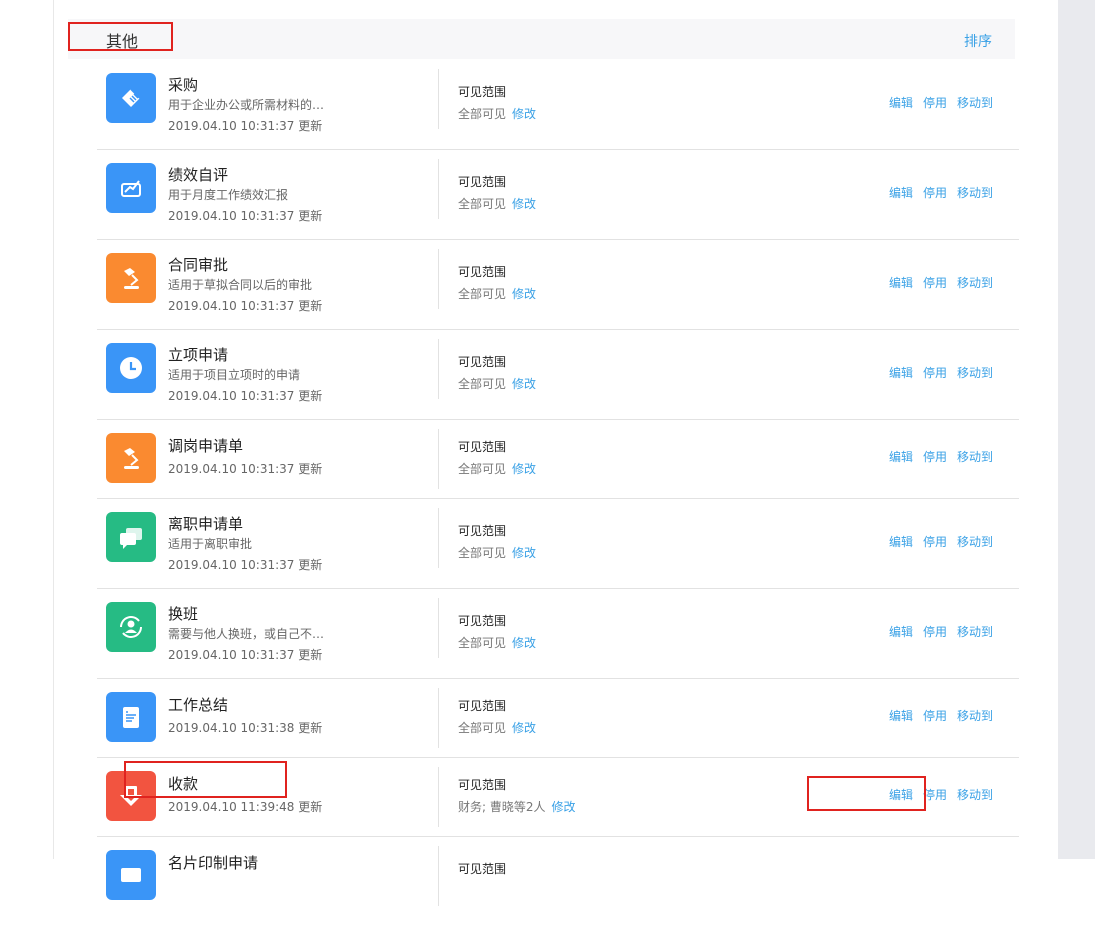  Describe the element at coordinates (240, 285) in the screenshot. I see `item-desc: 适用于草拟合同以后的审批` at that location.